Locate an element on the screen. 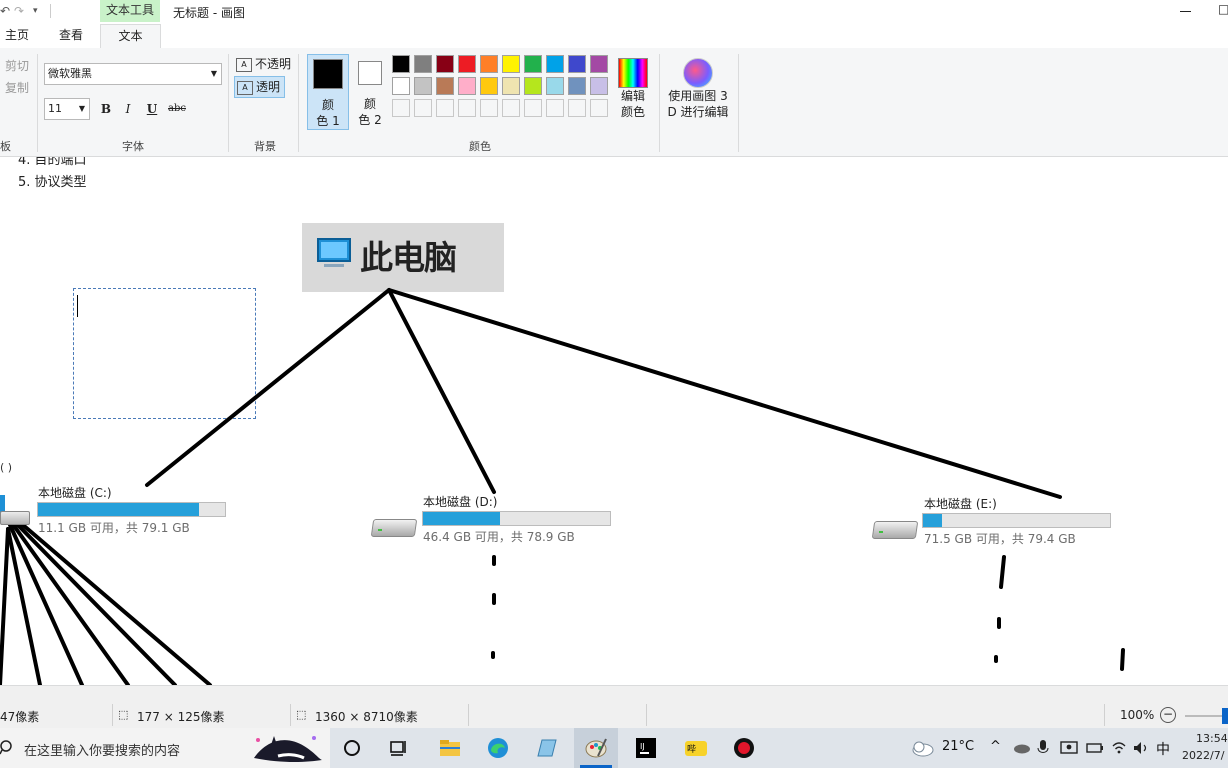 The image size is (1228, 768). orca-illustration-icon is located at coordinates (288, 749).